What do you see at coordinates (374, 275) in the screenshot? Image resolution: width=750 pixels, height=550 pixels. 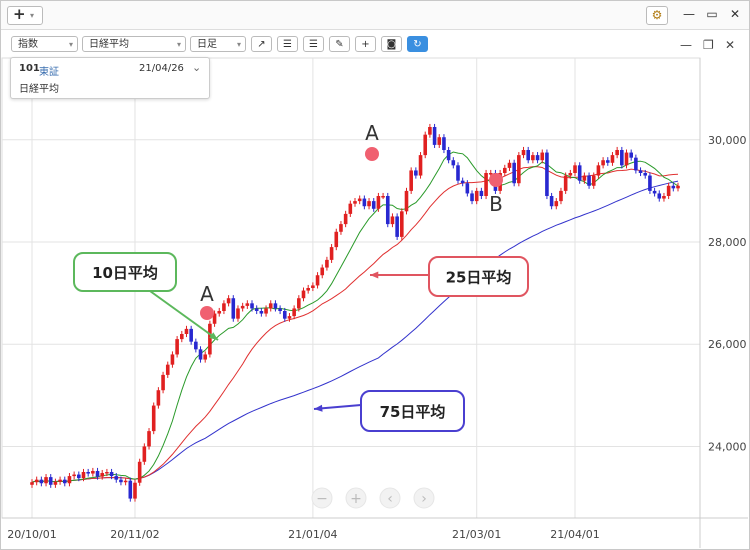 I see `ma25-callout-arrowhead` at bounding box center [374, 275].